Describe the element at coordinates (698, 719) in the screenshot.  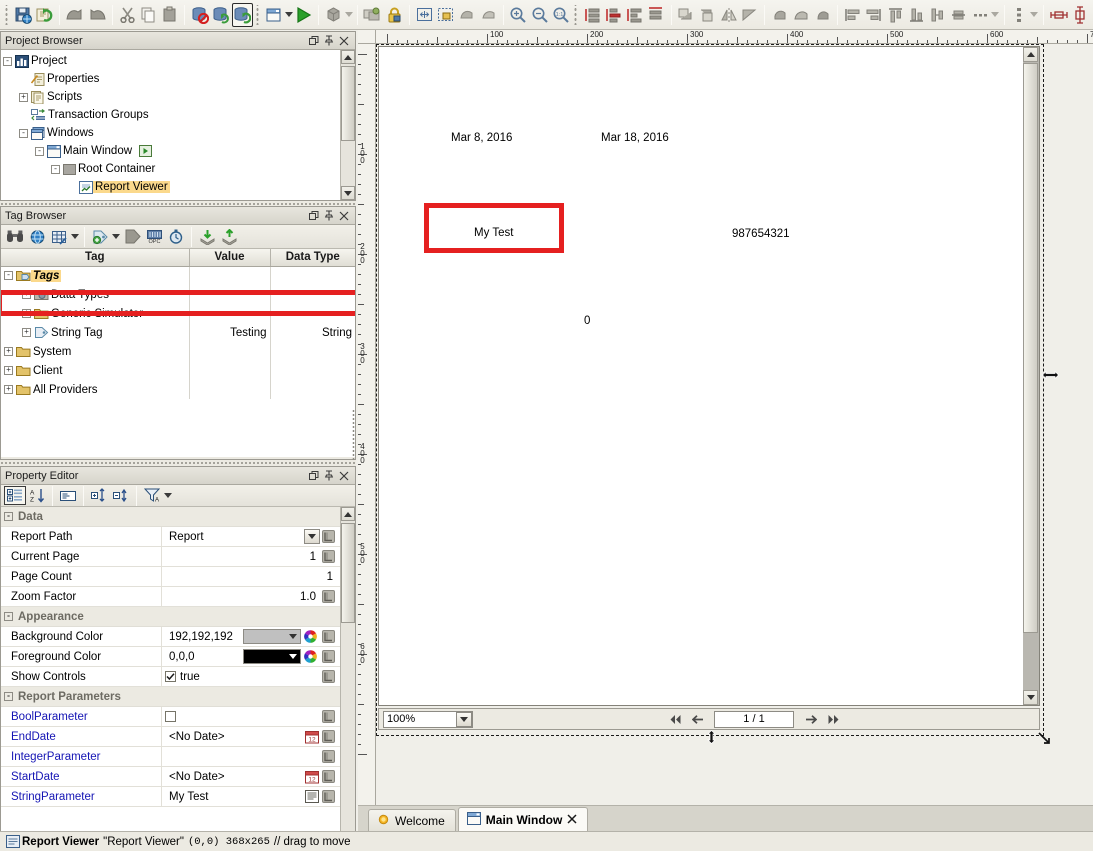
I see `prev-page-icon` at that location.